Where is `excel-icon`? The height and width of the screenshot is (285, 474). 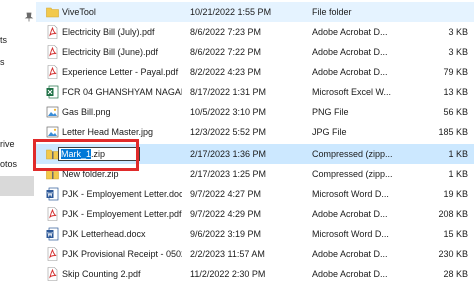
excel-icon is located at coordinates (52, 92).